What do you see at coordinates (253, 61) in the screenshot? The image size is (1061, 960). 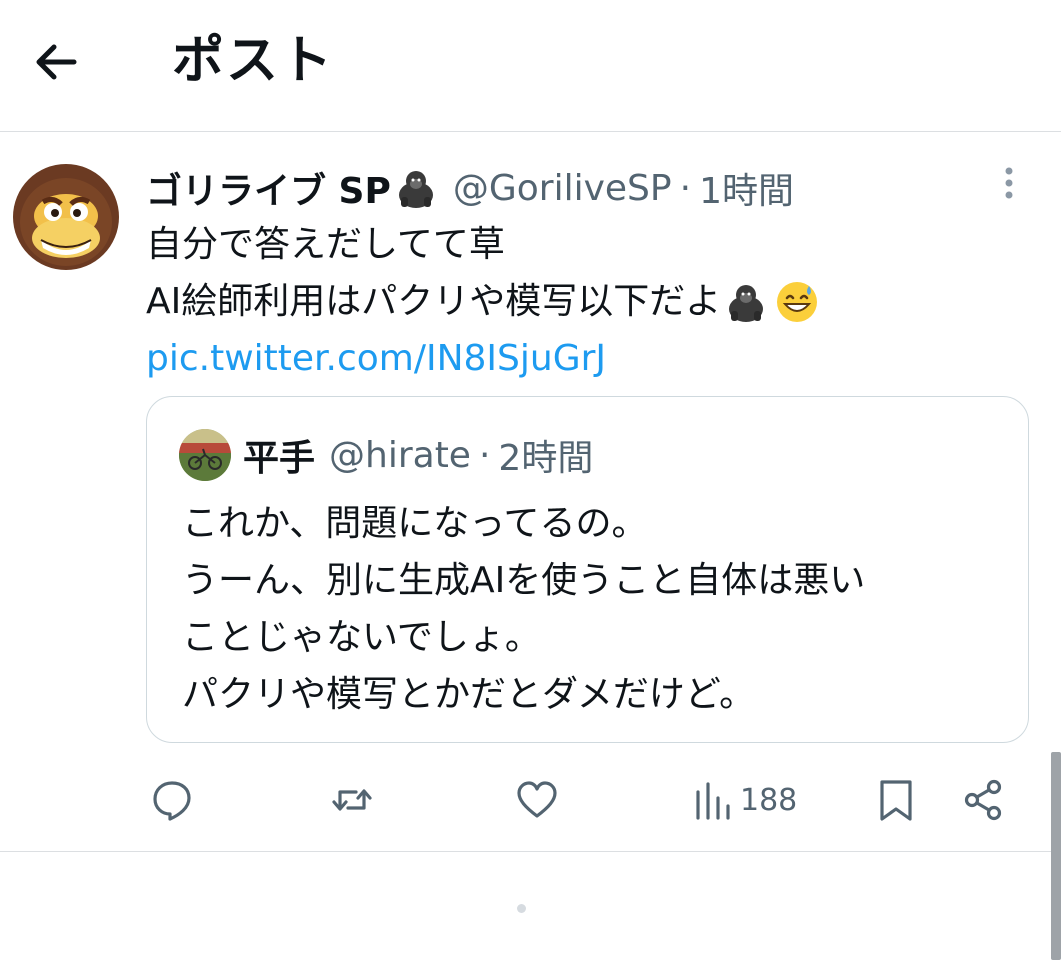 I see `page-title: ポスト` at bounding box center [253, 61].